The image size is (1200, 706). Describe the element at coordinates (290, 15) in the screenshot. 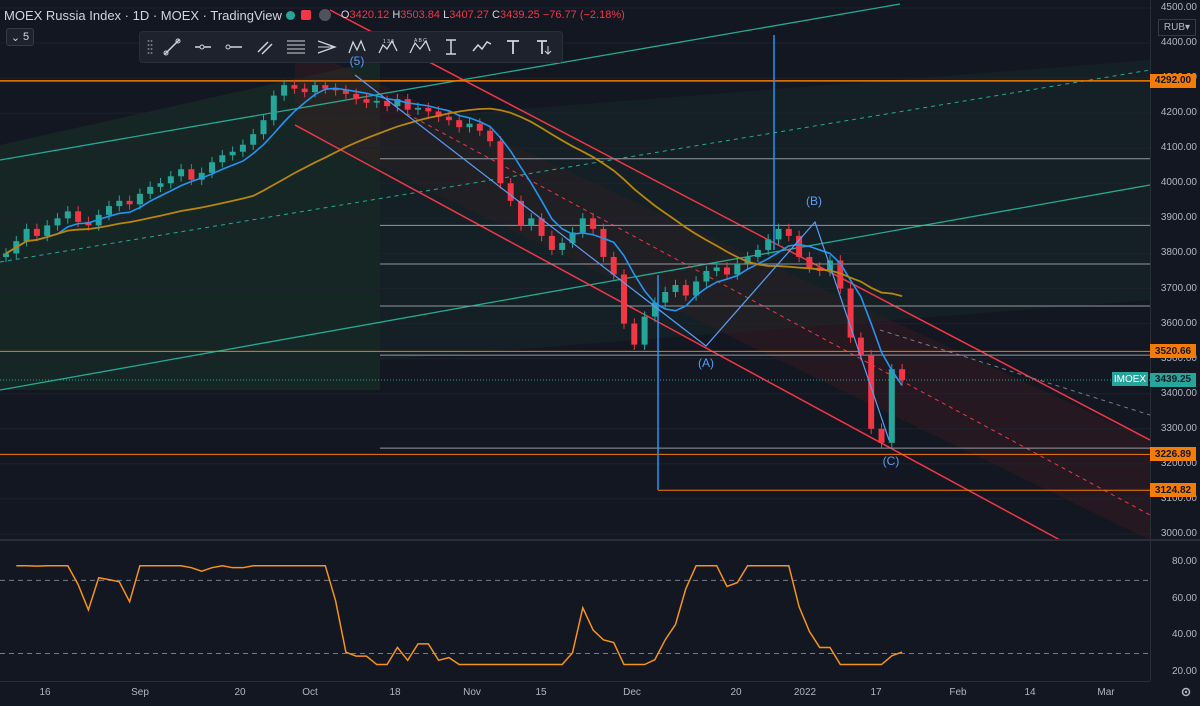

I see `market-status-icon` at that location.